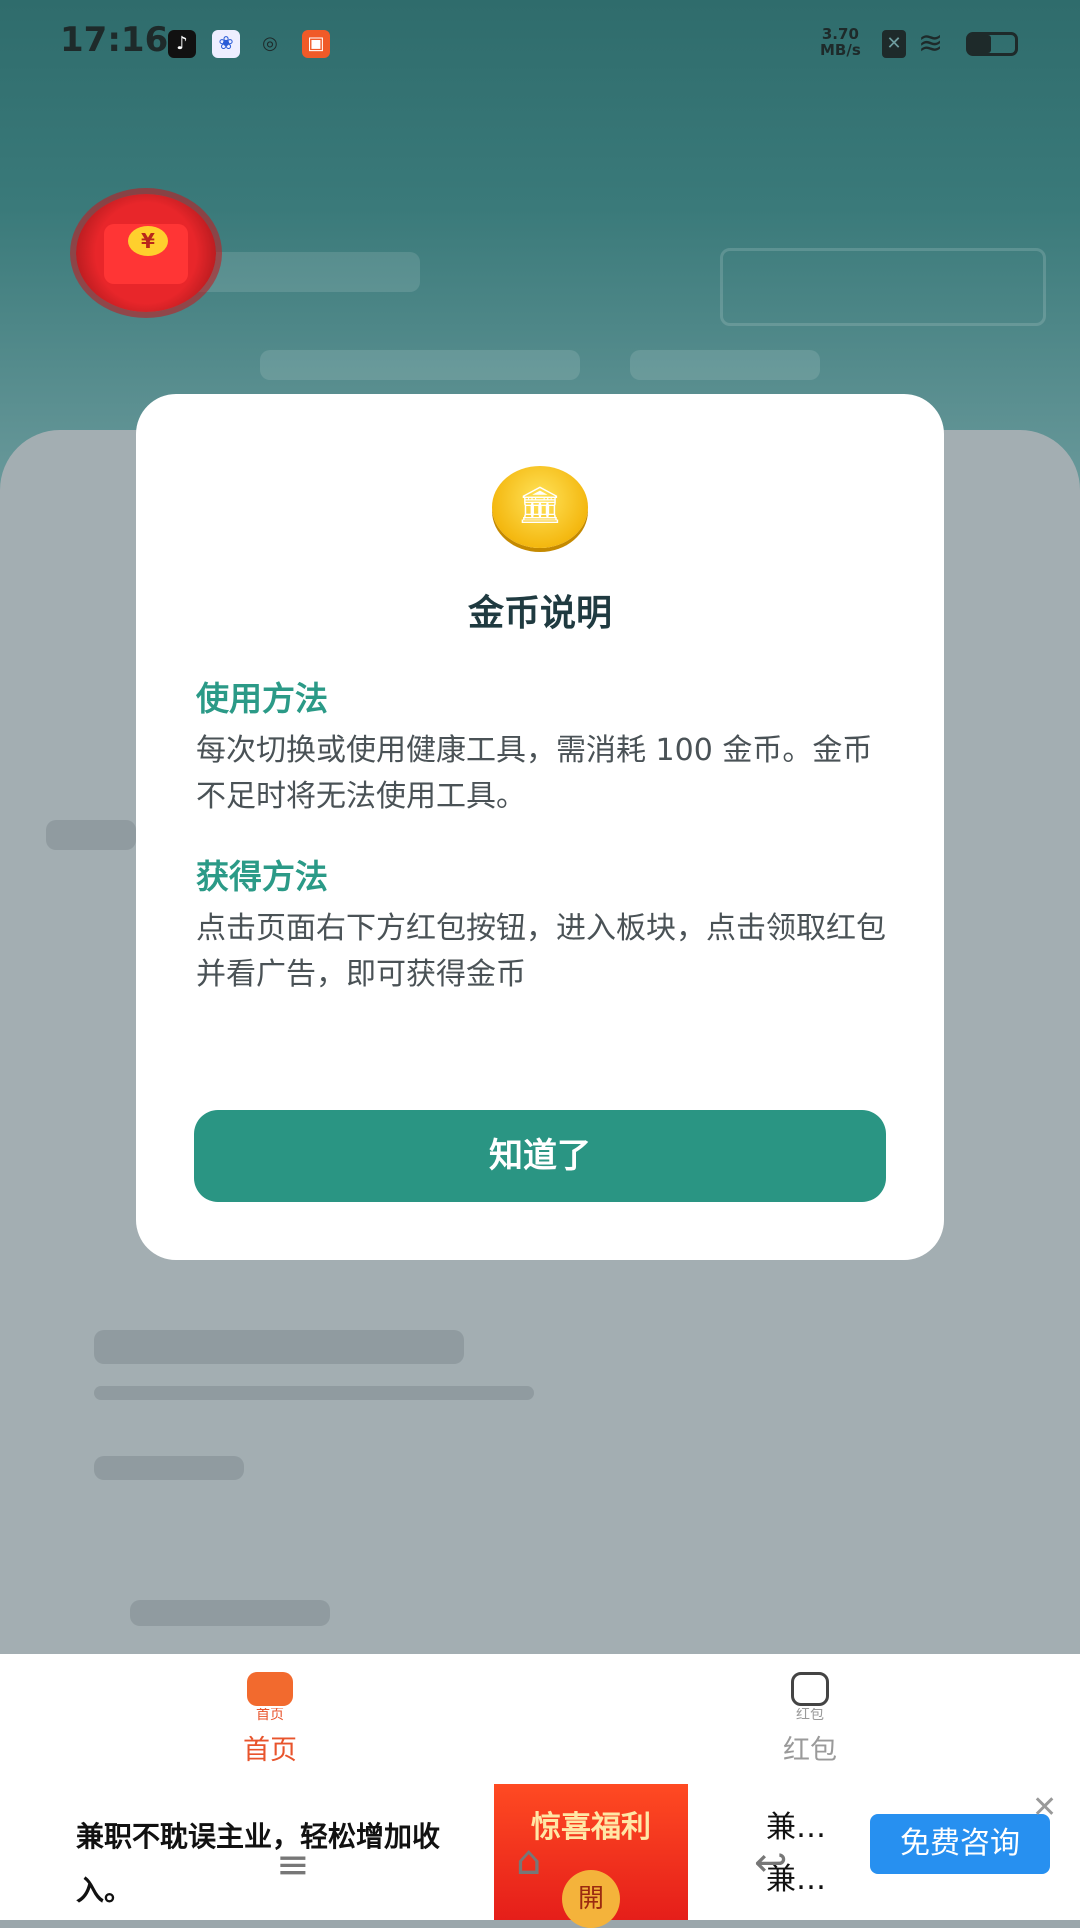 This screenshot has width=1080, height=1928. I want to click on status-bar: 17:16 ♪ ❀ ◎ ▣ 3.70 MB/s ✕ ≋, so click(540, 43).